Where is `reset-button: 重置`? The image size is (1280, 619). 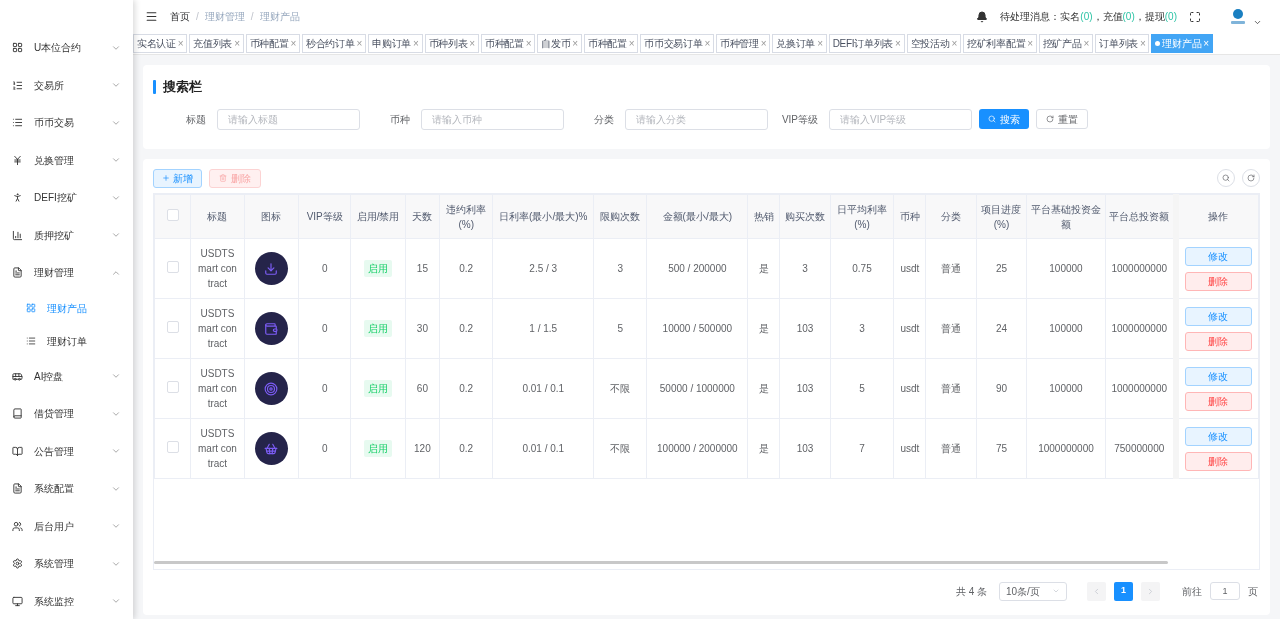 reset-button: 重置 is located at coordinates (1062, 119).